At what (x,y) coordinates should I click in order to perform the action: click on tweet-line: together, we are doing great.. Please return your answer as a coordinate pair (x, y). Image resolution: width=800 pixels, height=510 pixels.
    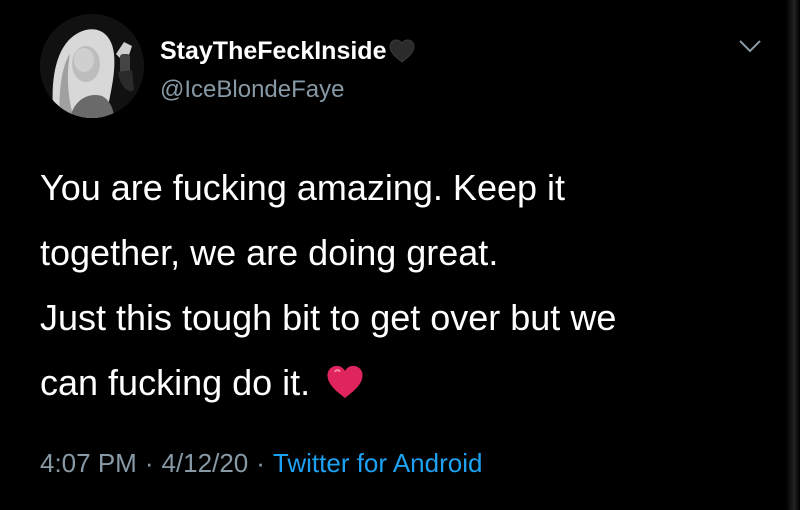
    Looking at the image, I should click on (269, 252).